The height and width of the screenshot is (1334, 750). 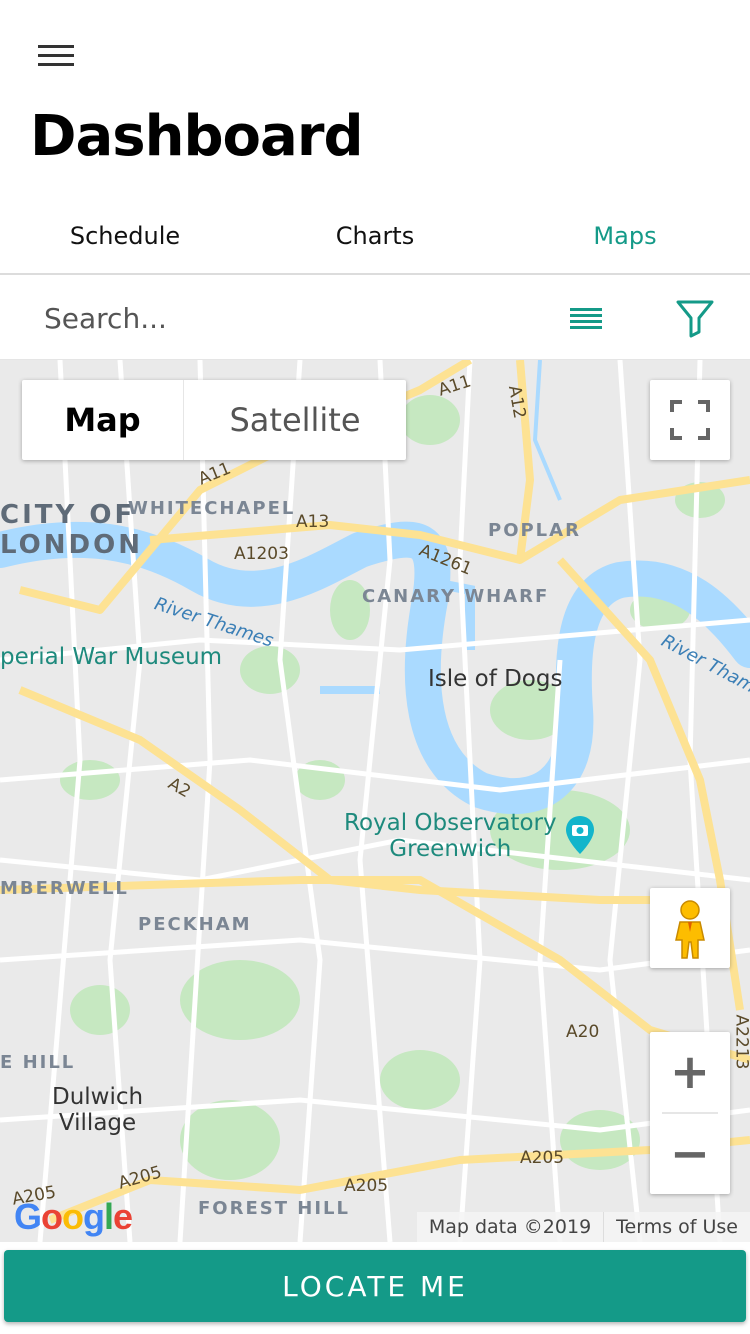 What do you see at coordinates (534, 530) in the screenshot?
I see `map-label-district: POPLAR` at bounding box center [534, 530].